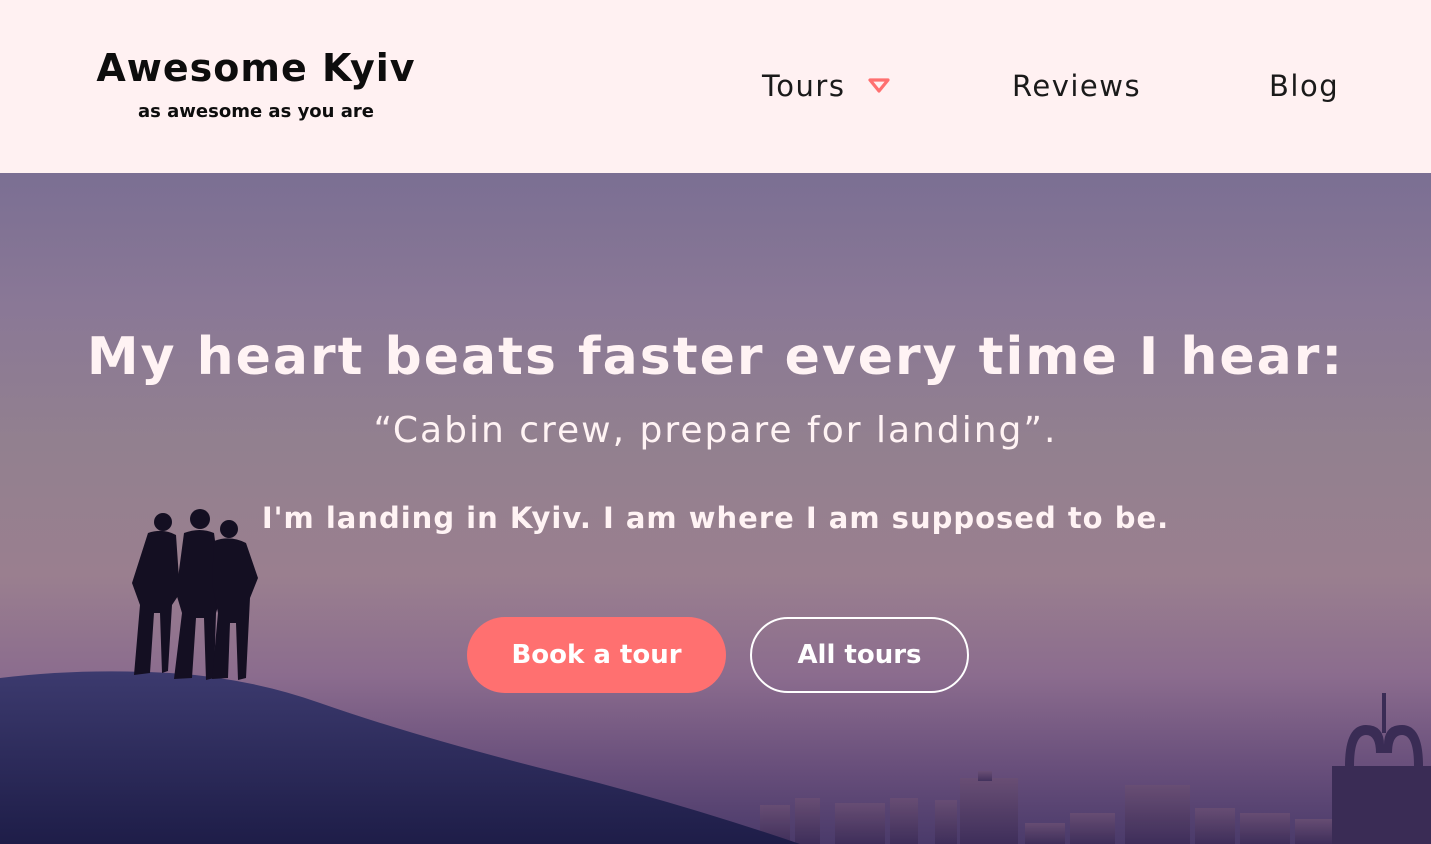  What do you see at coordinates (803, 86) in the screenshot?
I see `nav-item-tours: Tours` at bounding box center [803, 86].